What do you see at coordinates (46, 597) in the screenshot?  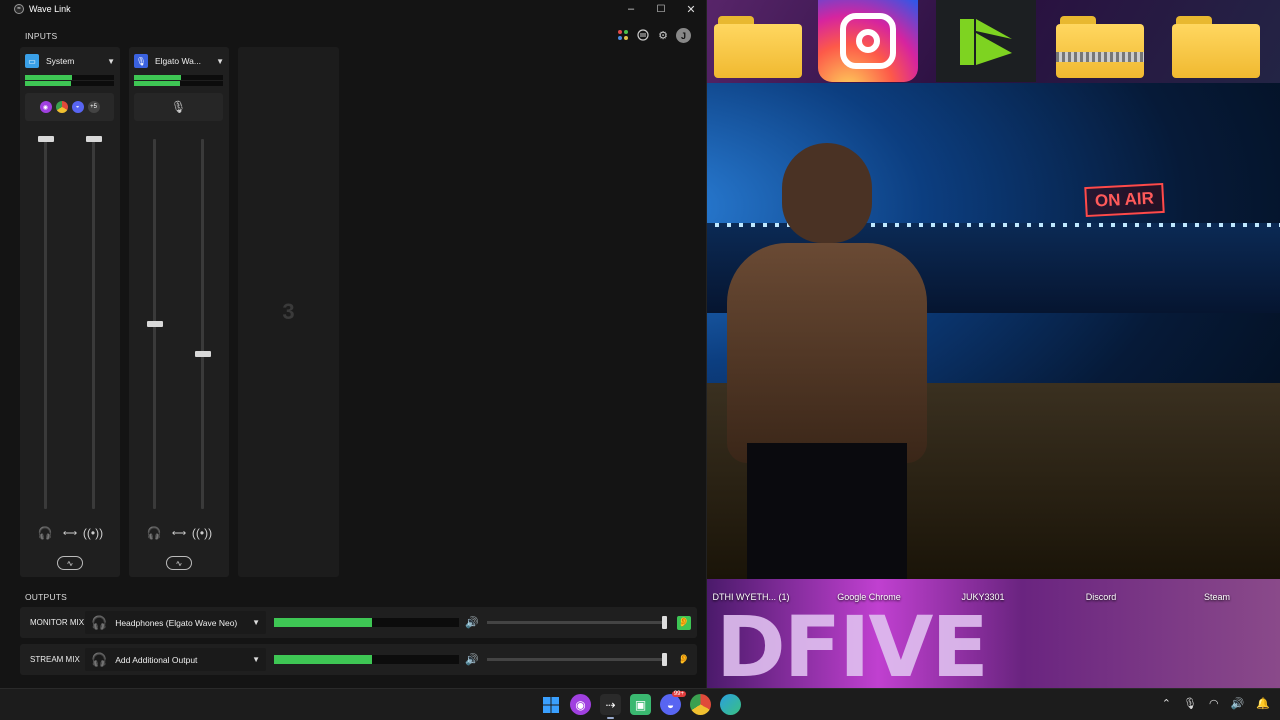 I see `outputs-label: OUTPUTS` at bounding box center [46, 597].